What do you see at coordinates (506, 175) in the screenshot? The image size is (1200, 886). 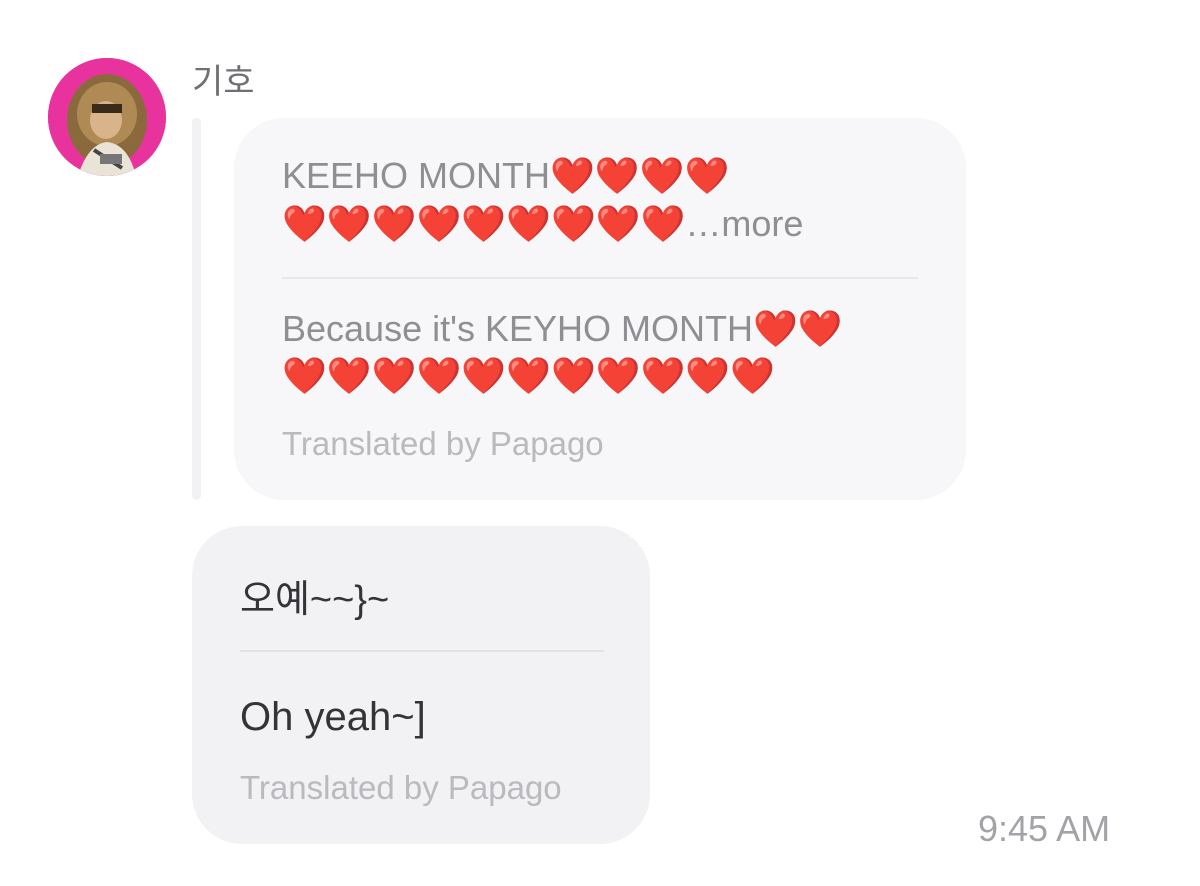 I see `quoted-original-line1: KEEHO MONTH❤️❤️❤️❤️` at bounding box center [506, 175].